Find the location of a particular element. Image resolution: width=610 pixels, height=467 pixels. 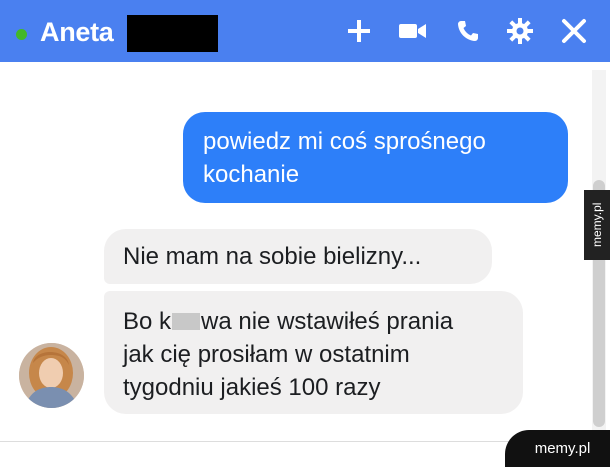

message-text-fragment: Bo k is located at coordinates (147, 321).